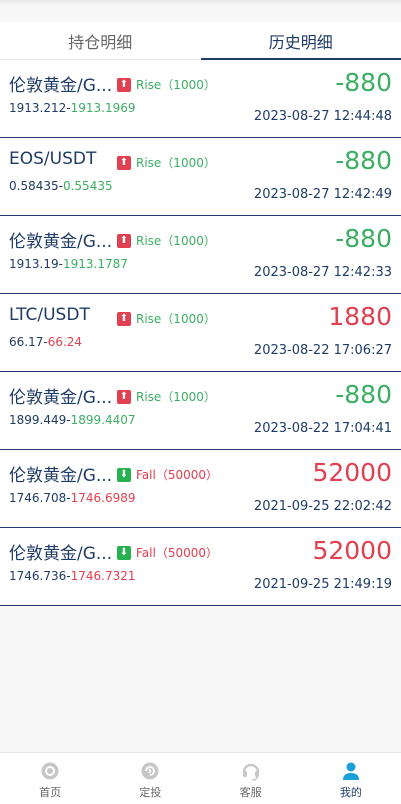 Image resolution: width=401 pixels, height=804 pixels. What do you see at coordinates (37, 108) in the screenshot?
I see `open-price: 1913.212` at bounding box center [37, 108].